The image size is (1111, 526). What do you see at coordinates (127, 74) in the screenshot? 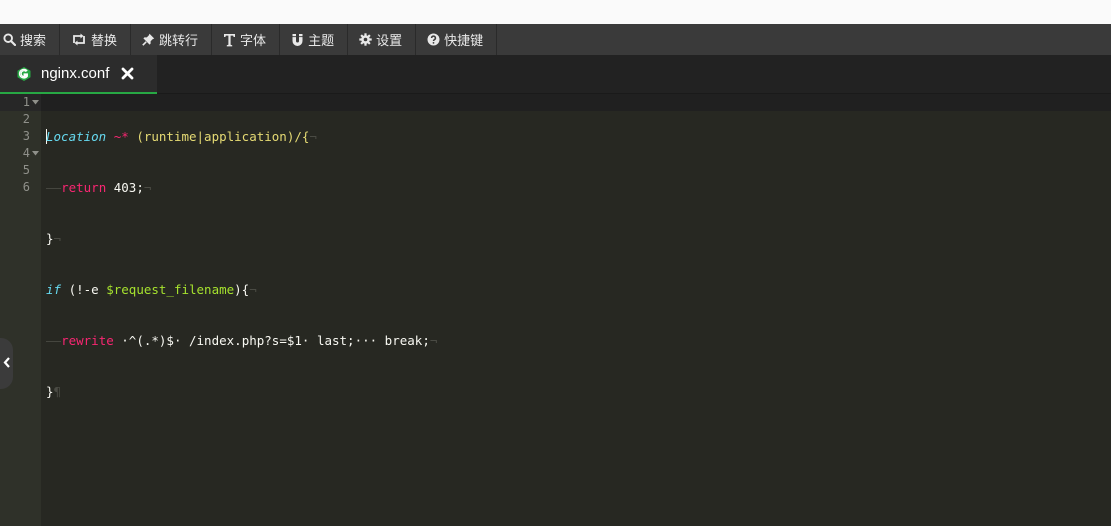
I see `close-icon` at bounding box center [127, 74].